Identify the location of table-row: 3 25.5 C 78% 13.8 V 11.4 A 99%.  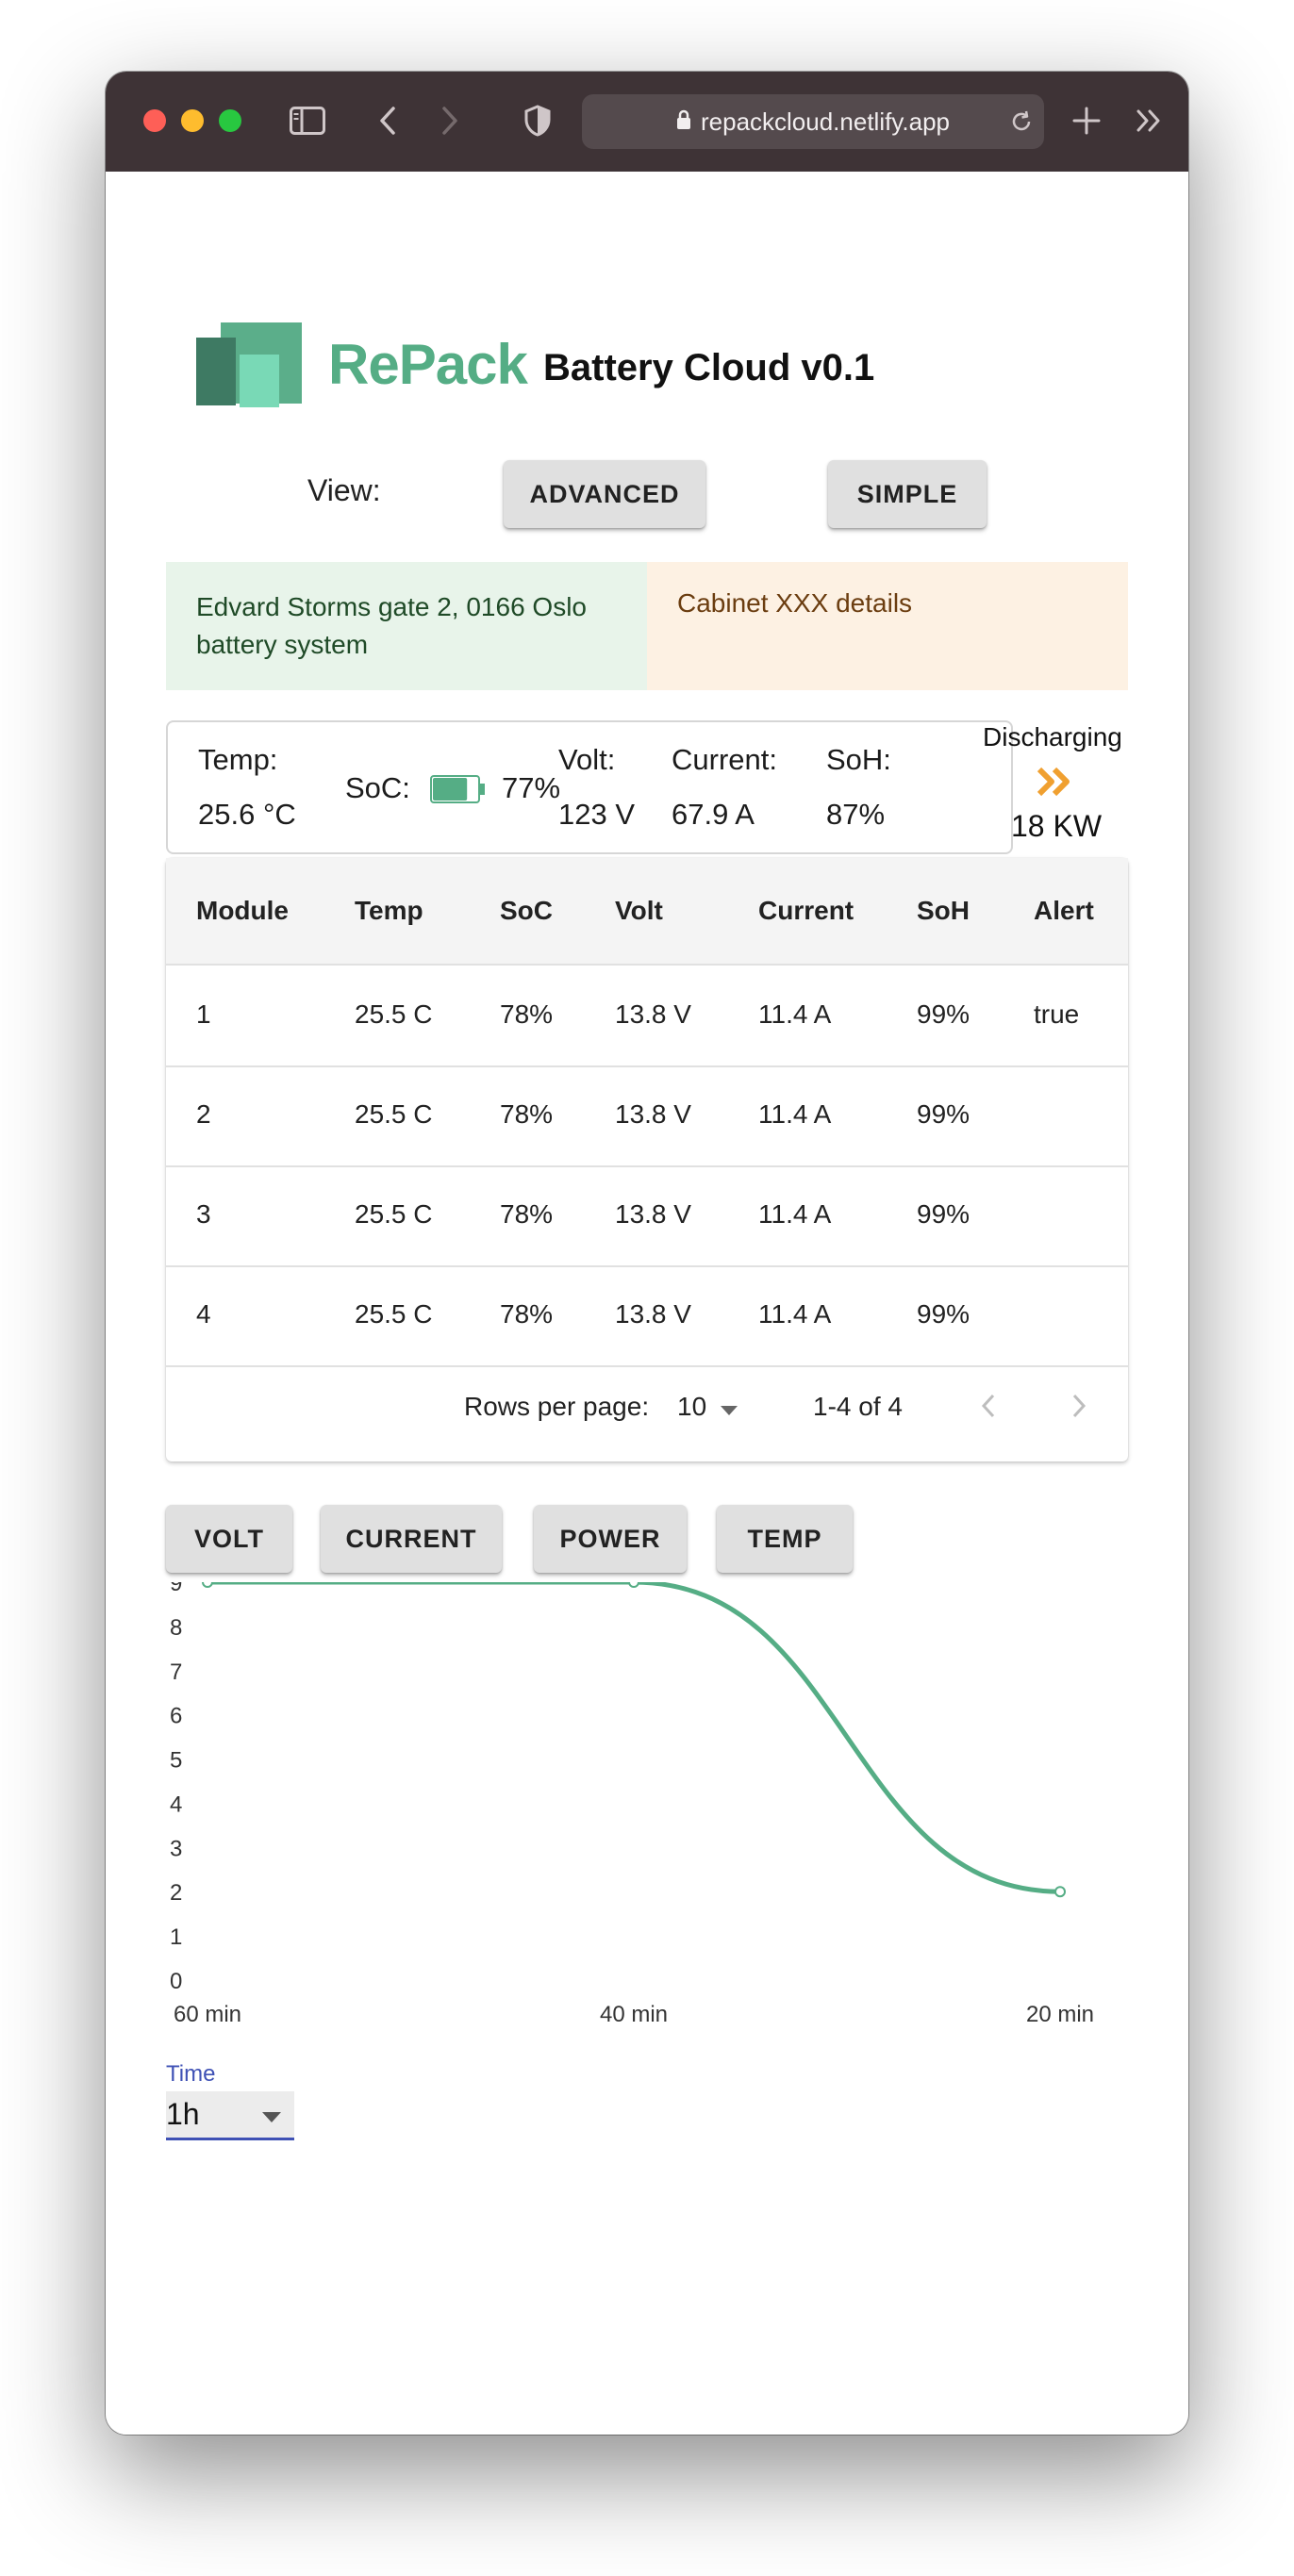
(647, 1216).